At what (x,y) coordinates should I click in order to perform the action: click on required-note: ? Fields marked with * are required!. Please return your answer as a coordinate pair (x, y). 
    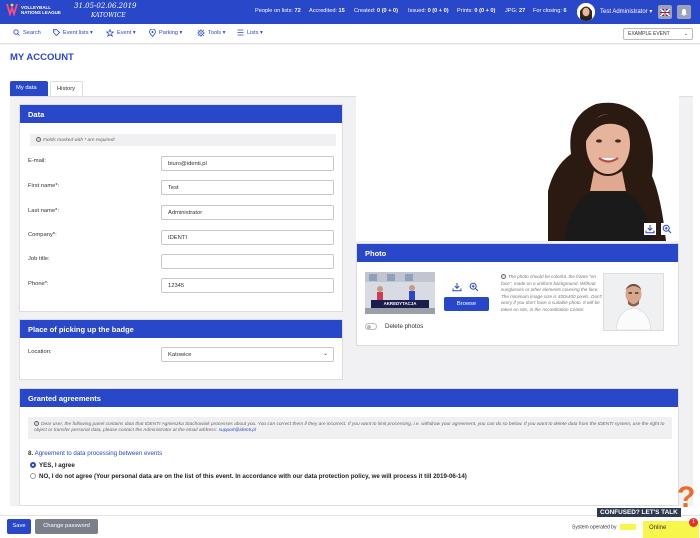
    Looking at the image, I should click on (183, 140).